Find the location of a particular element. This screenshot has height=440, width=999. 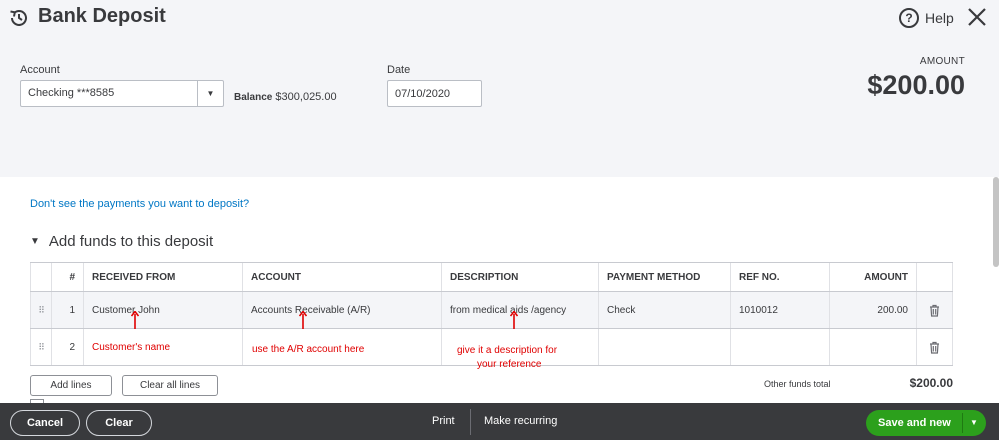

row-number: 2 is located at coordinates (68, 347).